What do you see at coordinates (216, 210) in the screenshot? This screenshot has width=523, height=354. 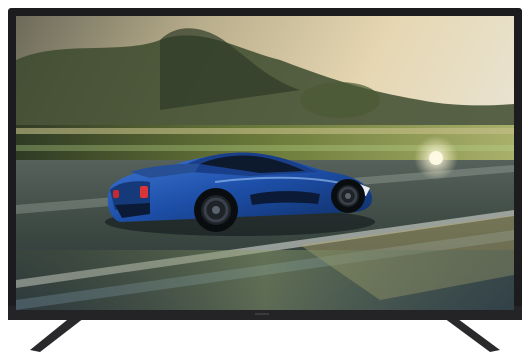 I see `rear-wheel` at bounding box center [216, 210].